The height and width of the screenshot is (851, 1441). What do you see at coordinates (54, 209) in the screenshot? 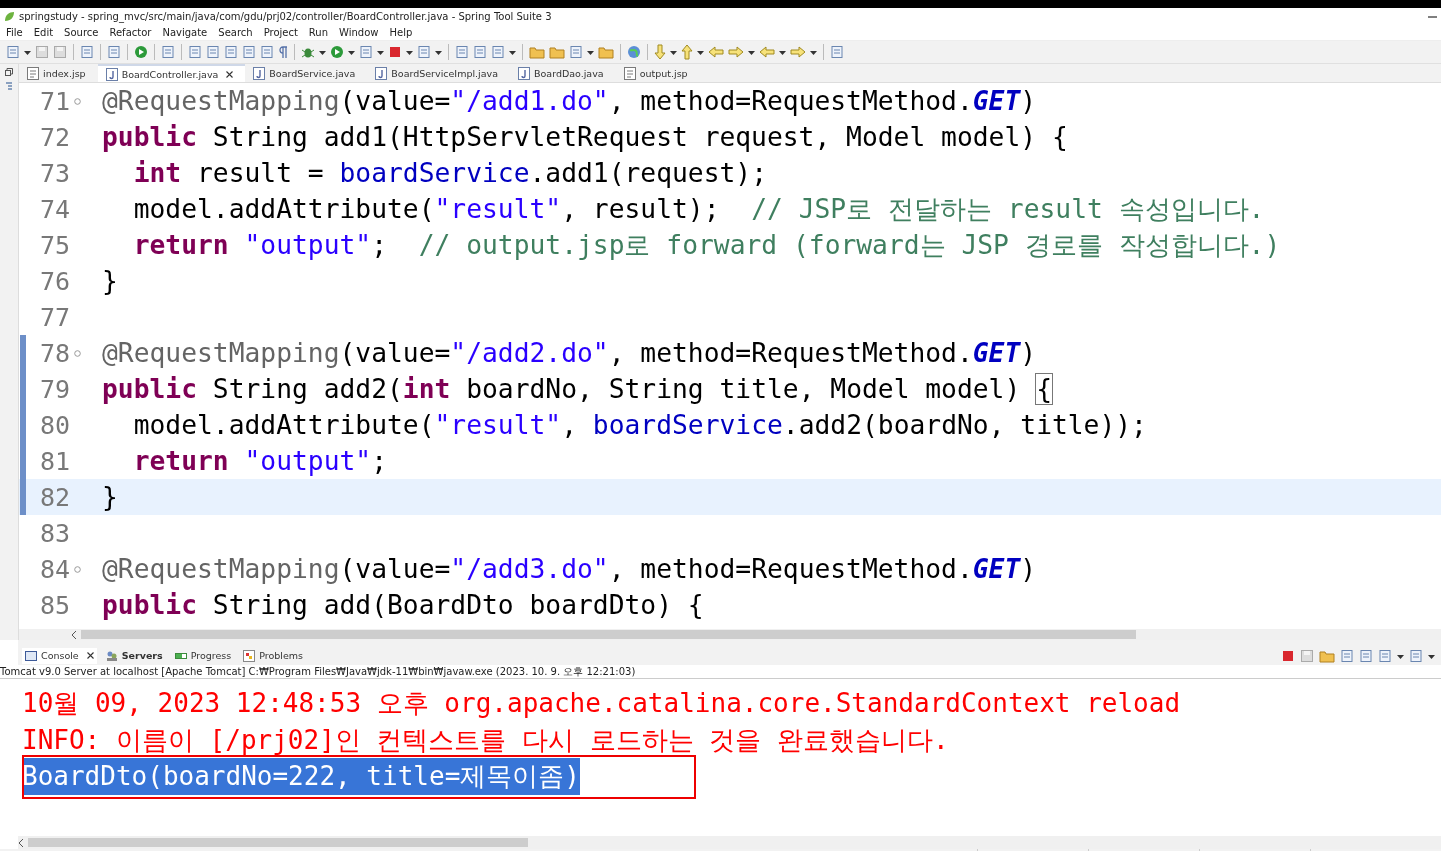
I see `line-number: 74` at bounding box center [54, 209].